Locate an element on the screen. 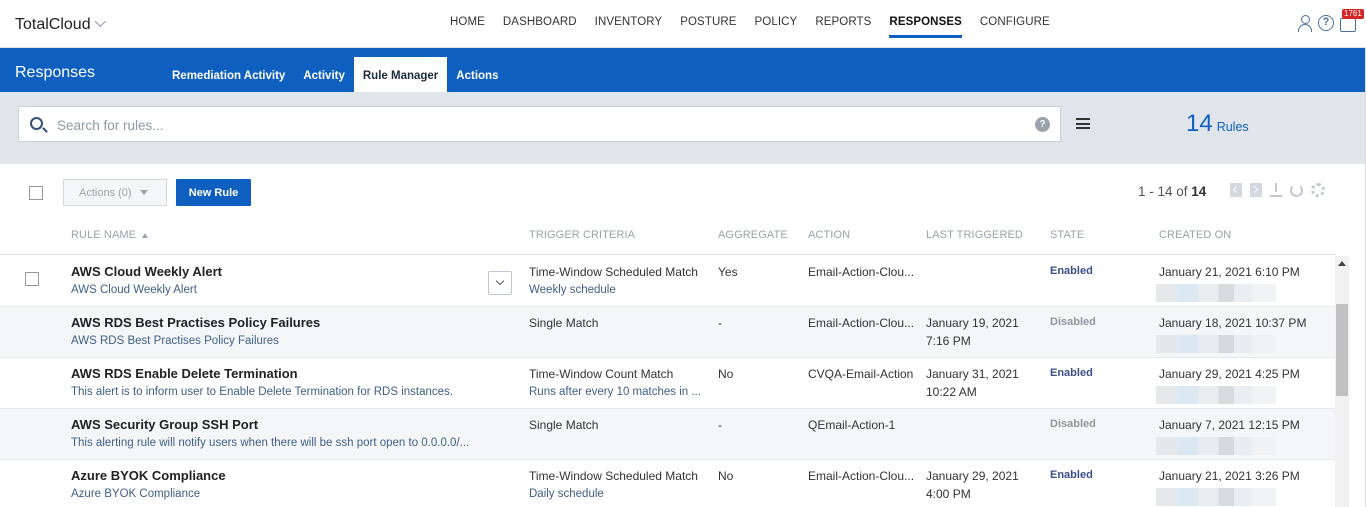 The width and height of the screenshot is (1366, 507). top-icons: ? 1761 is located at coordinates (1331, 20).